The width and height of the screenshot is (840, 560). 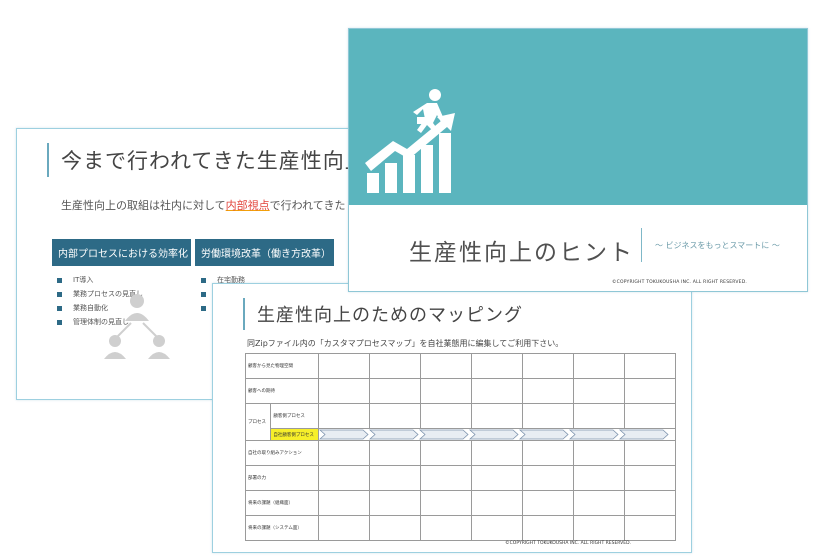 I want to click on header-internal-process: 内部プロセスにおける効率化, so click(x=121, y=252).